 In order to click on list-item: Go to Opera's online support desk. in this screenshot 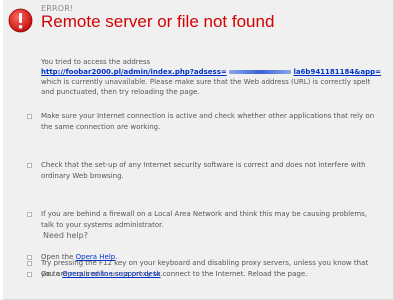, I will do `click(95, 274)`.